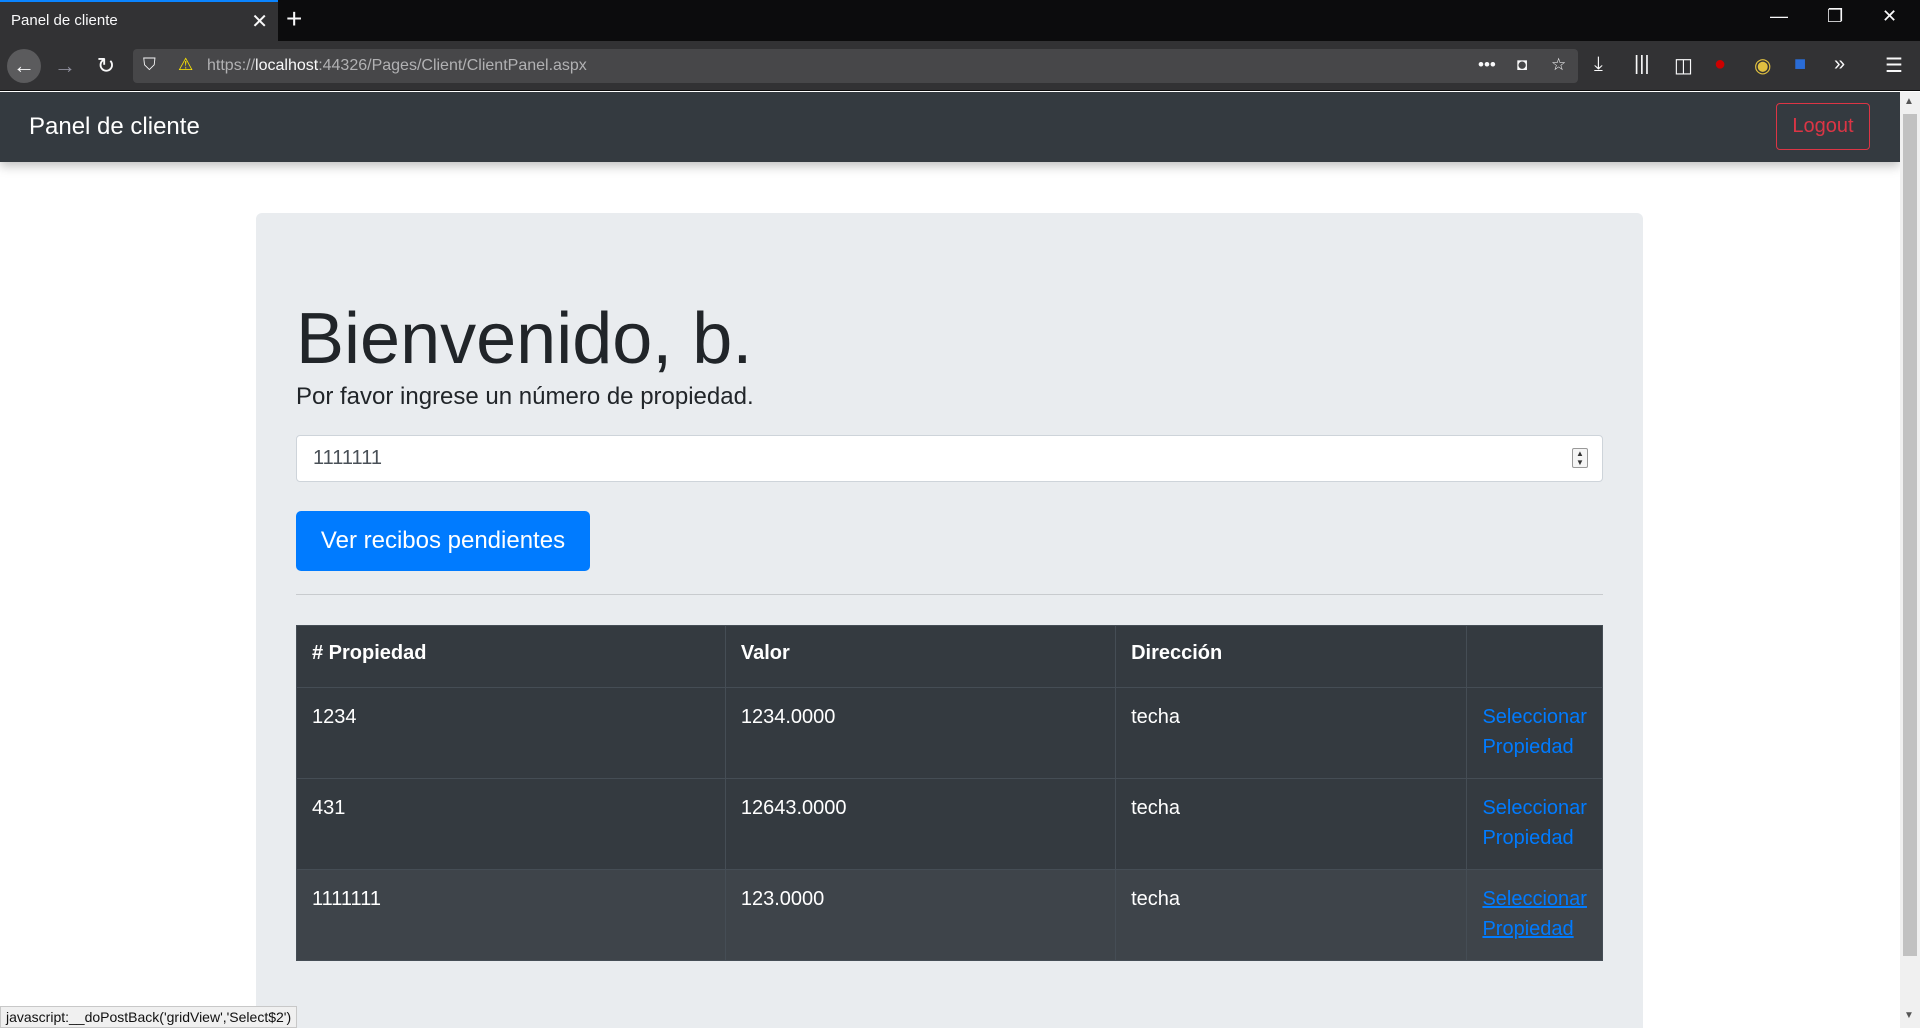 The height and width of the screenshot is (1028, 1920). Describe the element at coordinates (149, 65) in the screenshot. I see `shield-icon: ⛉` at that location.